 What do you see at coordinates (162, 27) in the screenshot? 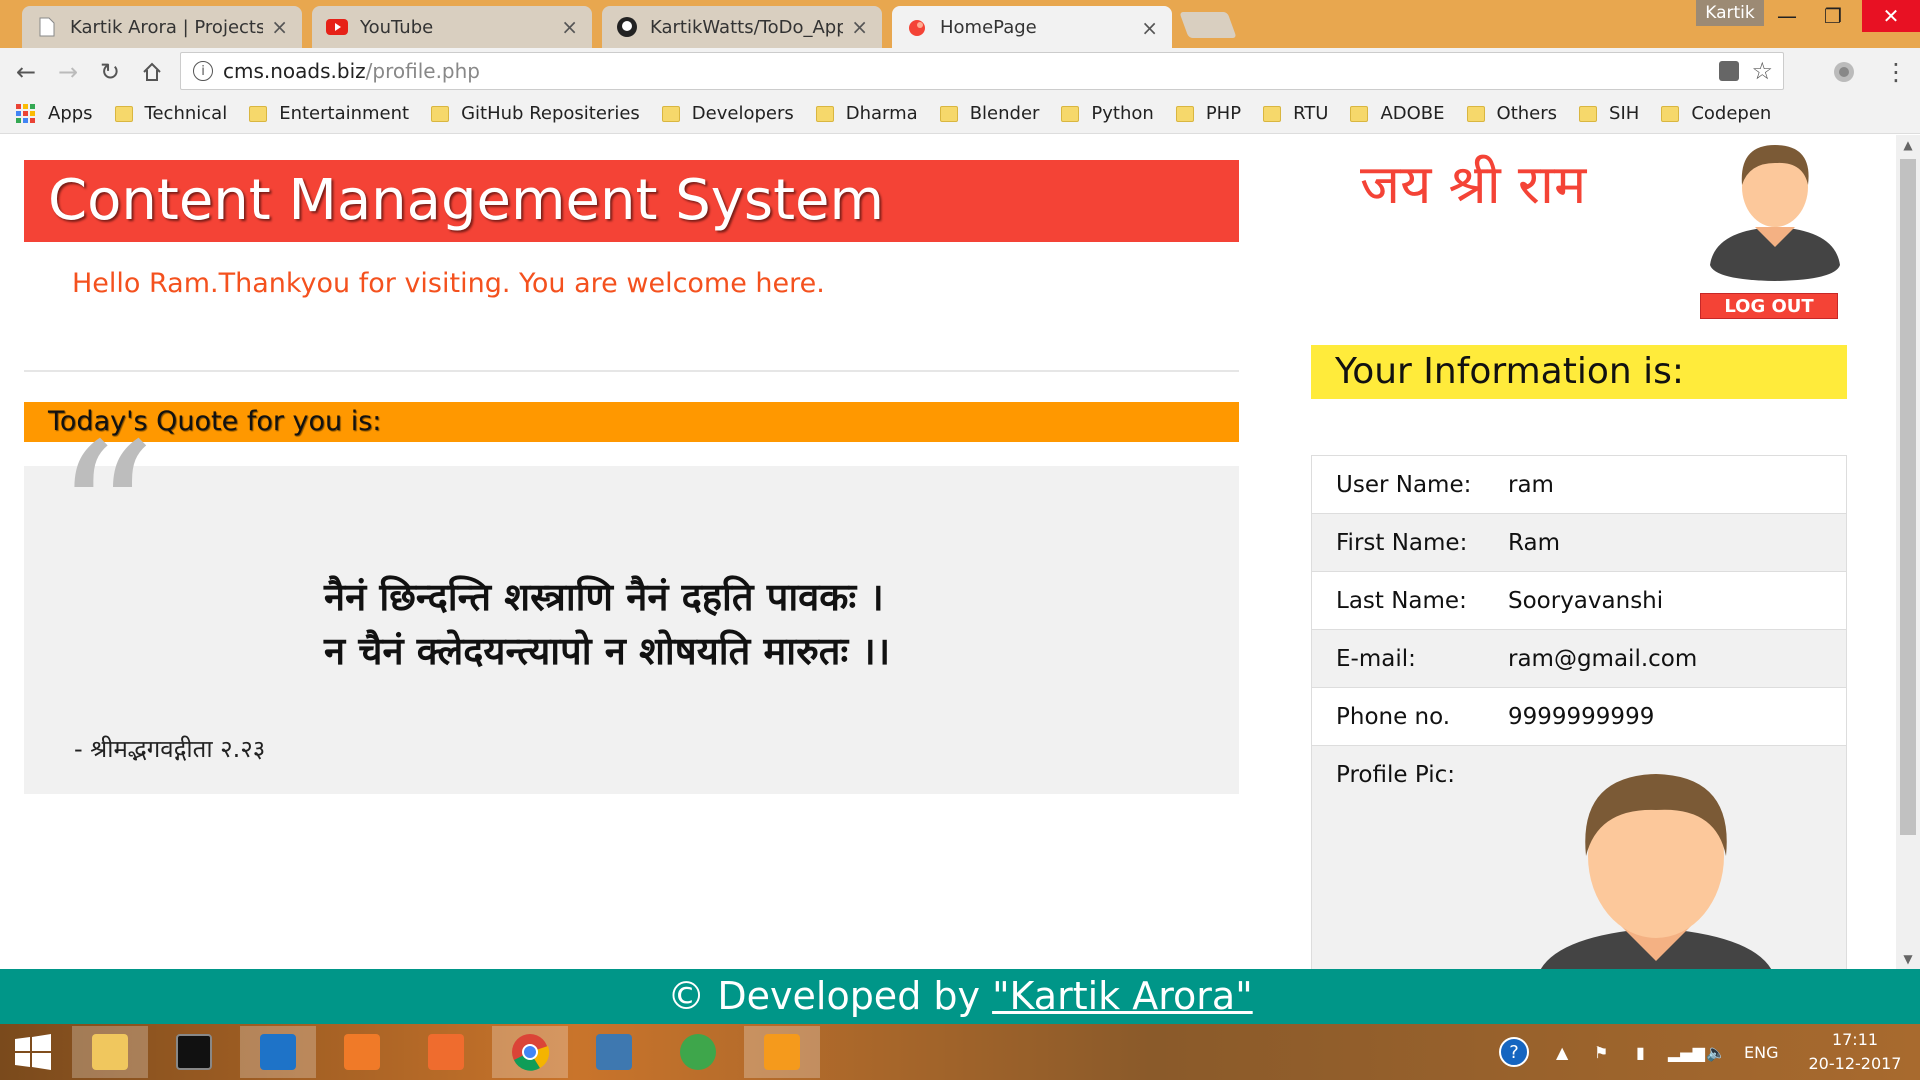
I see `tab-kartik-projects: Kartik Arora | Projects ×` at bounding box center [162, 27].